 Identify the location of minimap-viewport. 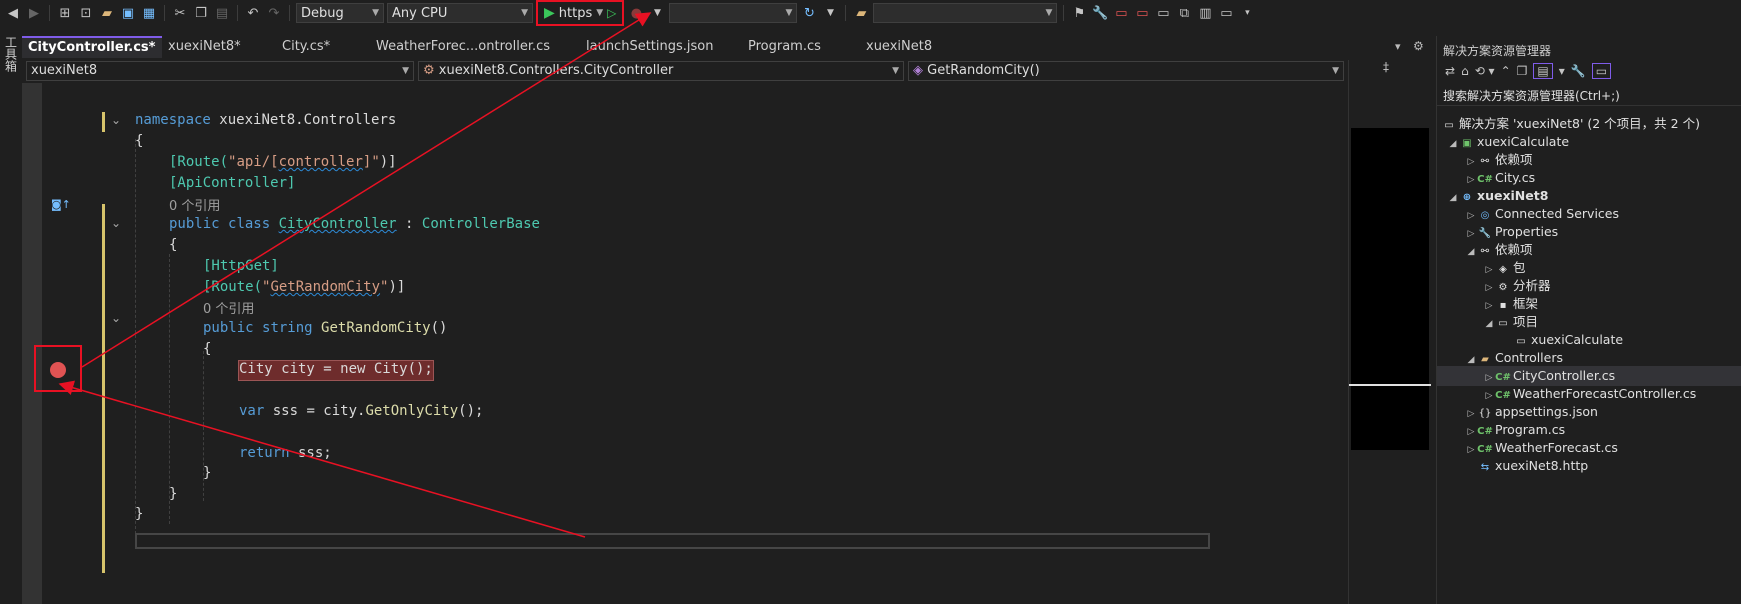
(1390, 385).